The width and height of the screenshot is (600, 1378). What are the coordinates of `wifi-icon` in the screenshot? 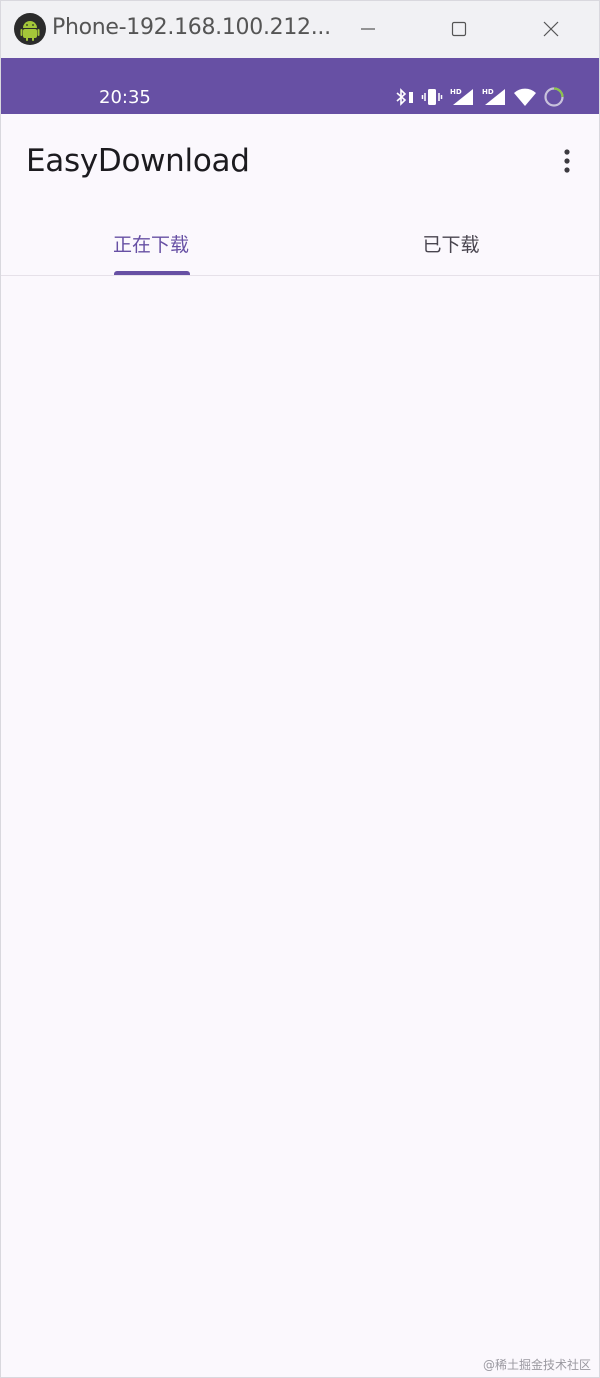 It's located at (525, 97).